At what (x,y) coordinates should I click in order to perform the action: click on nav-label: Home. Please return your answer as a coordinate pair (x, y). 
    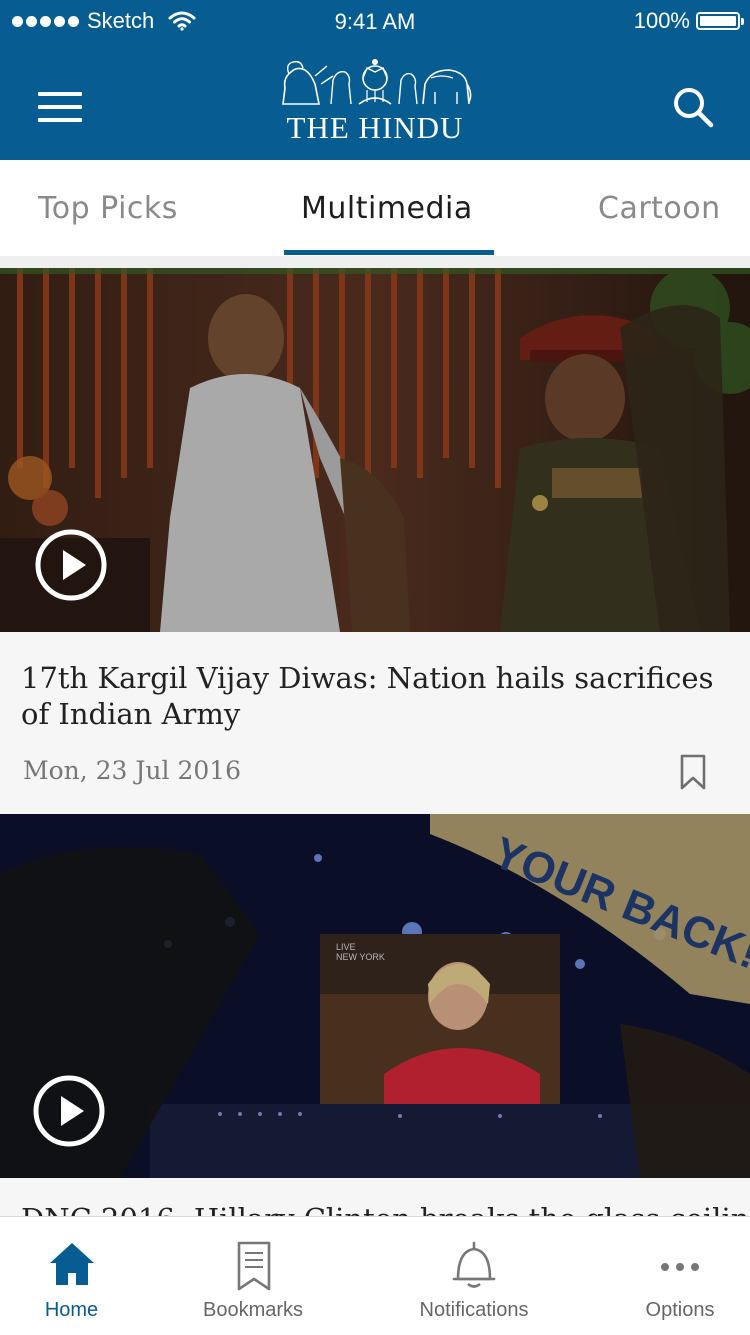
    Looking at the image, I should click on (71, 1310).